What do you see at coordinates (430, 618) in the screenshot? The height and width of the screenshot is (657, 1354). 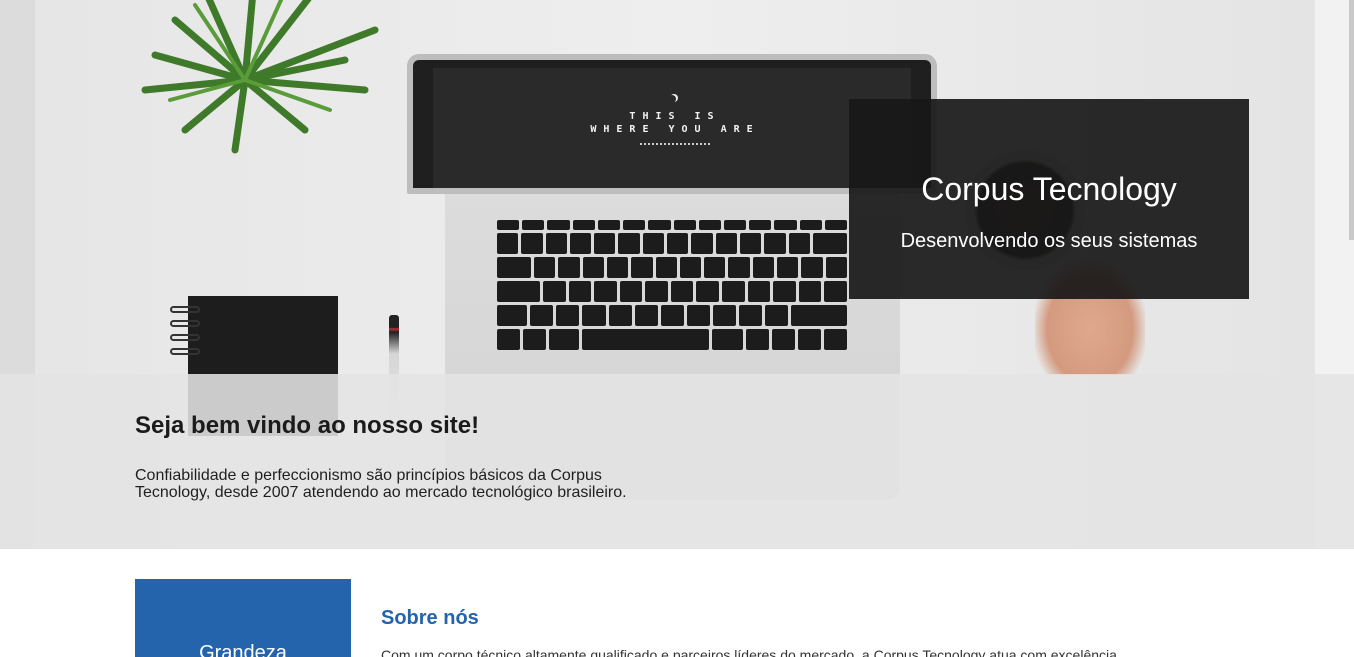 I see `about-title: Sobre nós` at bounding box center [430, 618].